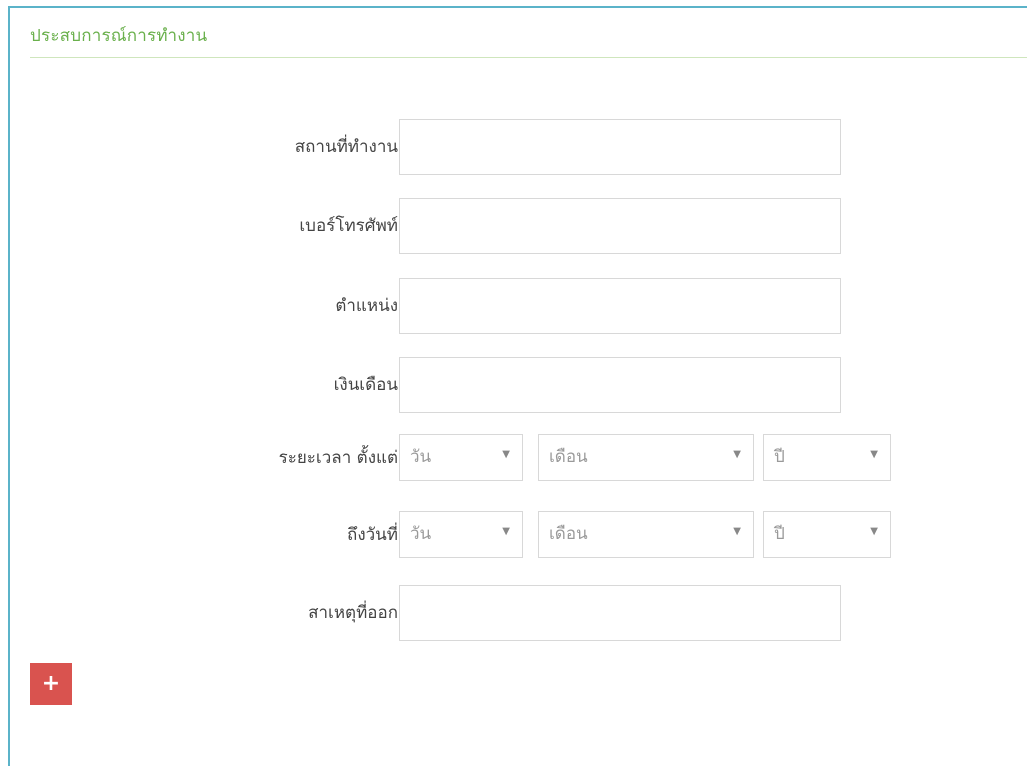 This screenshot has height=766, width=1027. Describe the element at coordinates (353, 613) in the screenshot. I see `reason-label: สาเหตุที่ออก` at that location.